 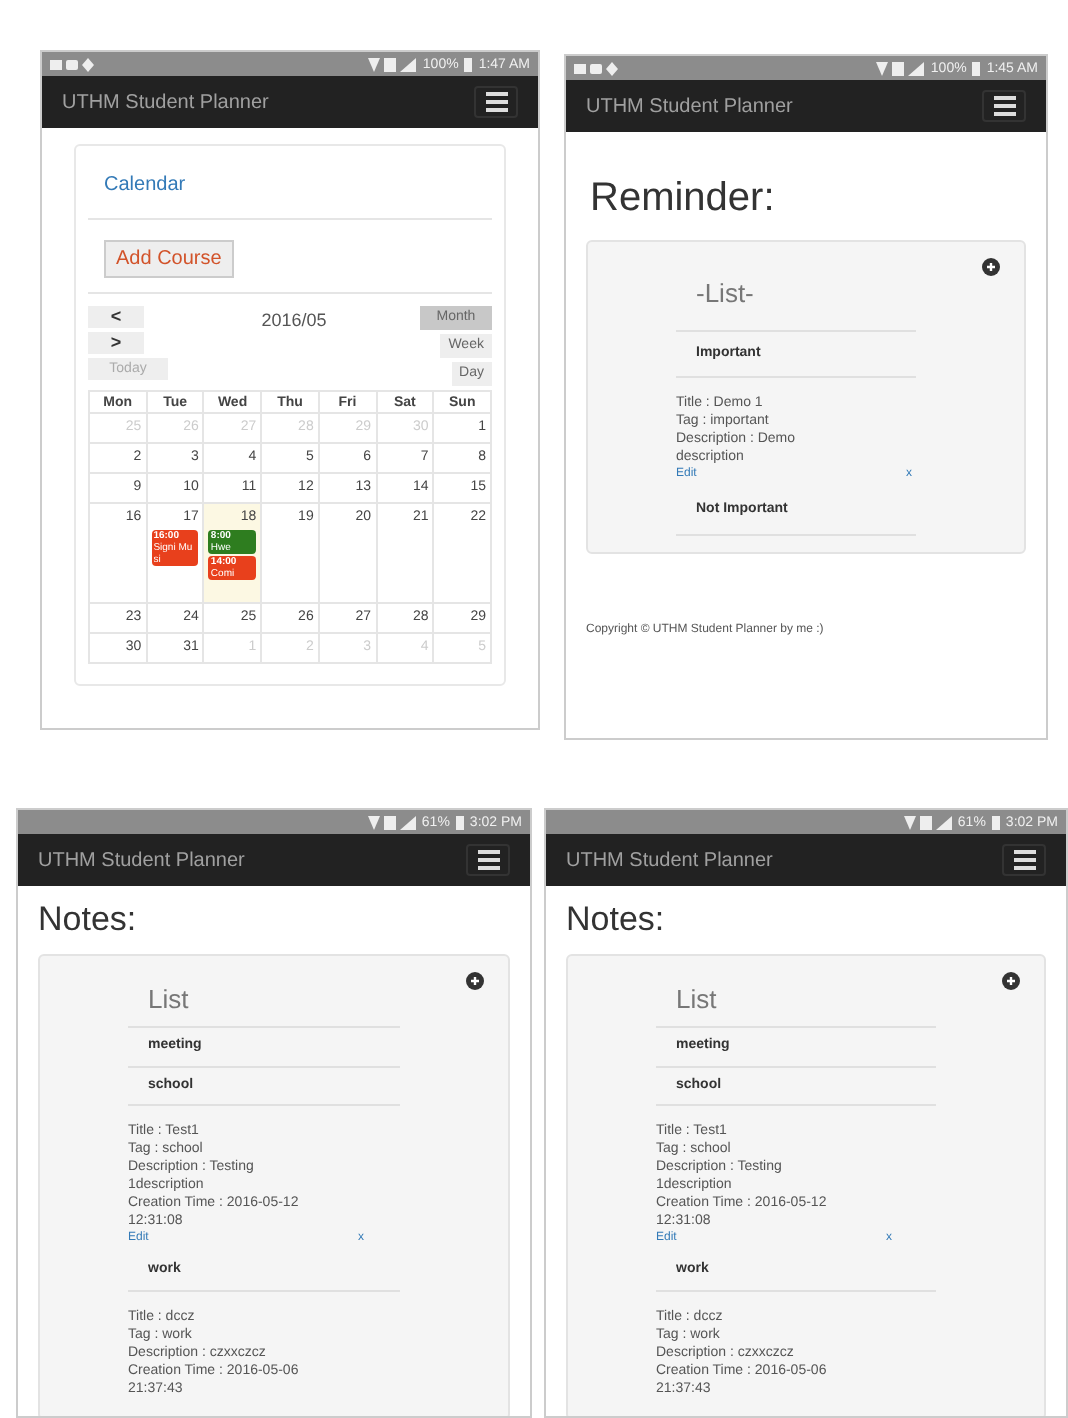 I want to click on previous-button: <, so click(x=116, y=317).